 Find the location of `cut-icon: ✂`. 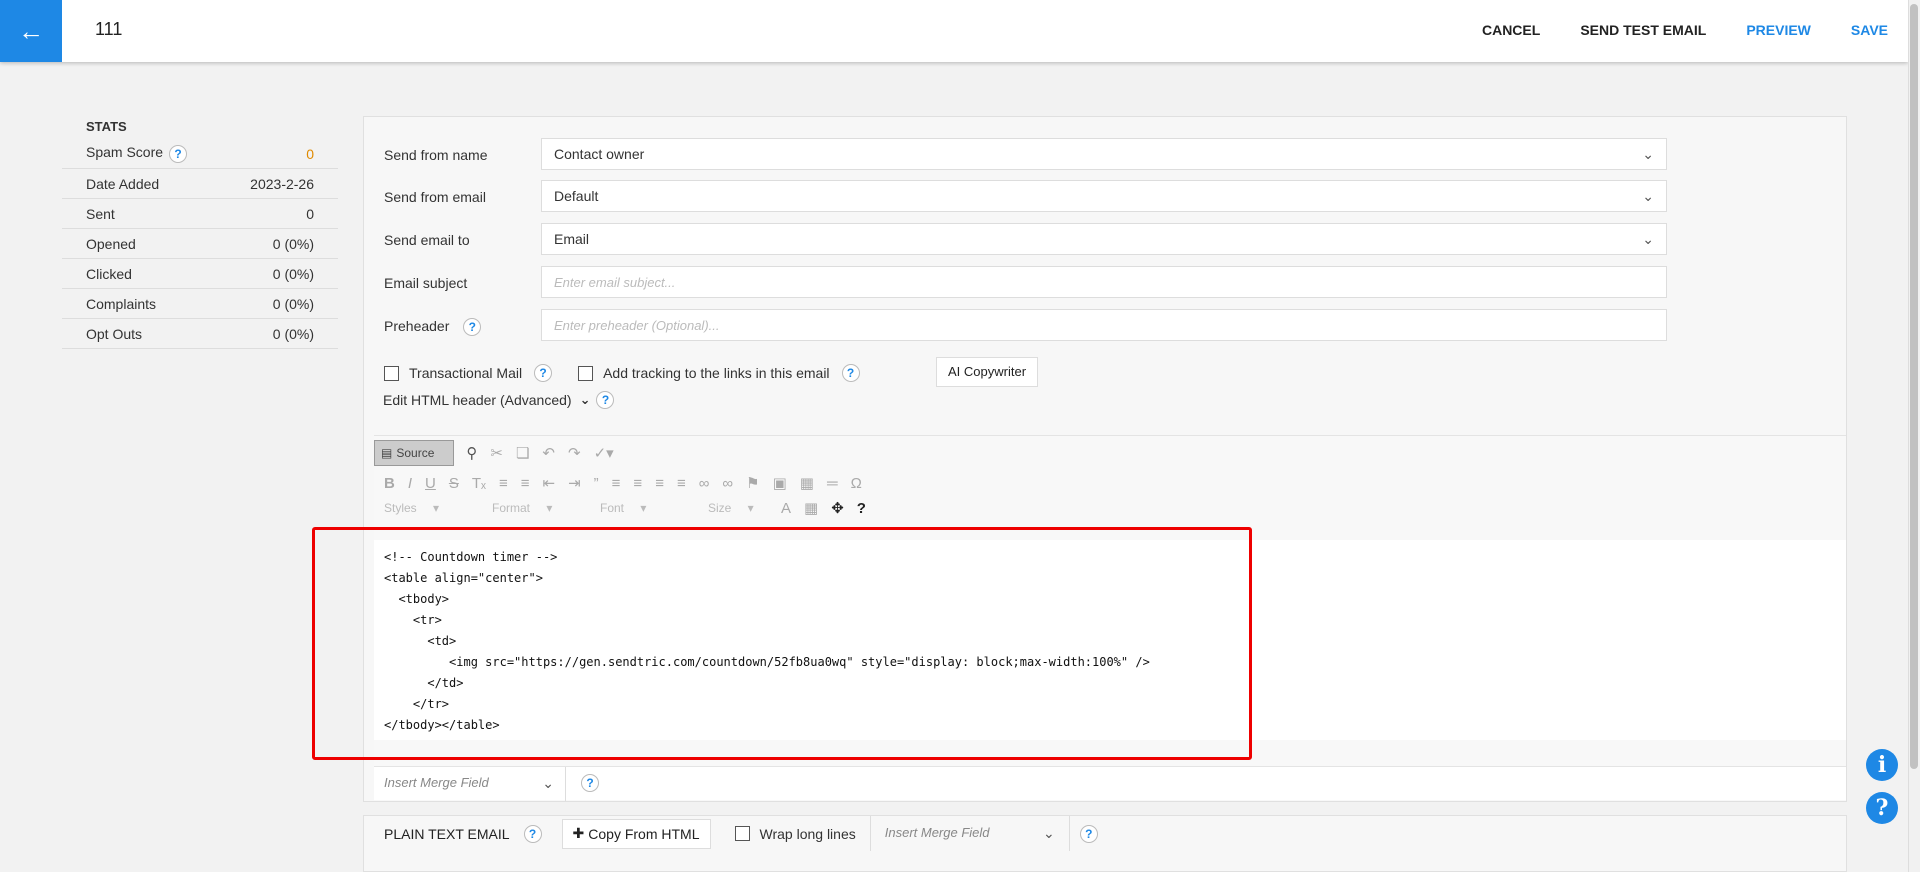

cut-icon: ✂ is located at coordinates (496, 453).